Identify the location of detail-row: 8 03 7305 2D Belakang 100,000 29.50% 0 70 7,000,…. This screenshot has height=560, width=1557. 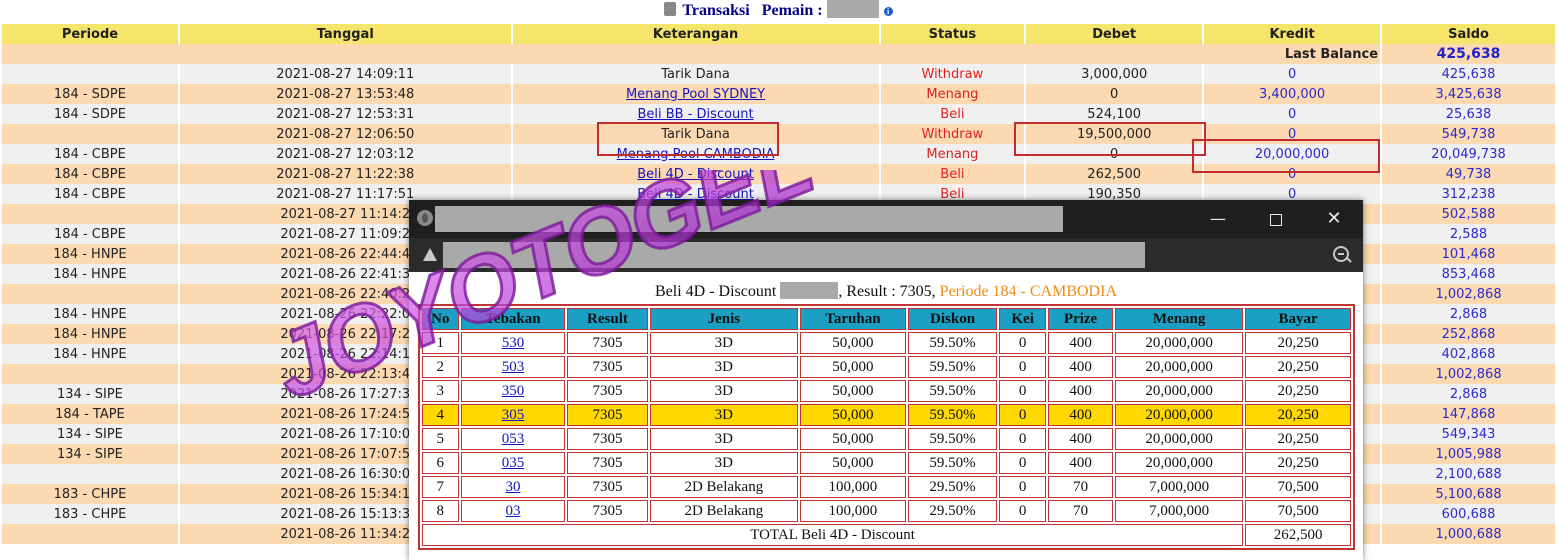
(886, 511).